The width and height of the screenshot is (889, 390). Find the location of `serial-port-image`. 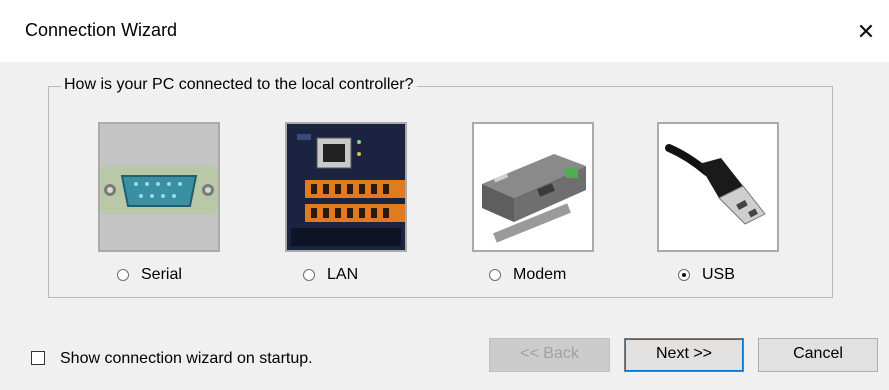

serial-port-image is located at coordinates (159, 187).